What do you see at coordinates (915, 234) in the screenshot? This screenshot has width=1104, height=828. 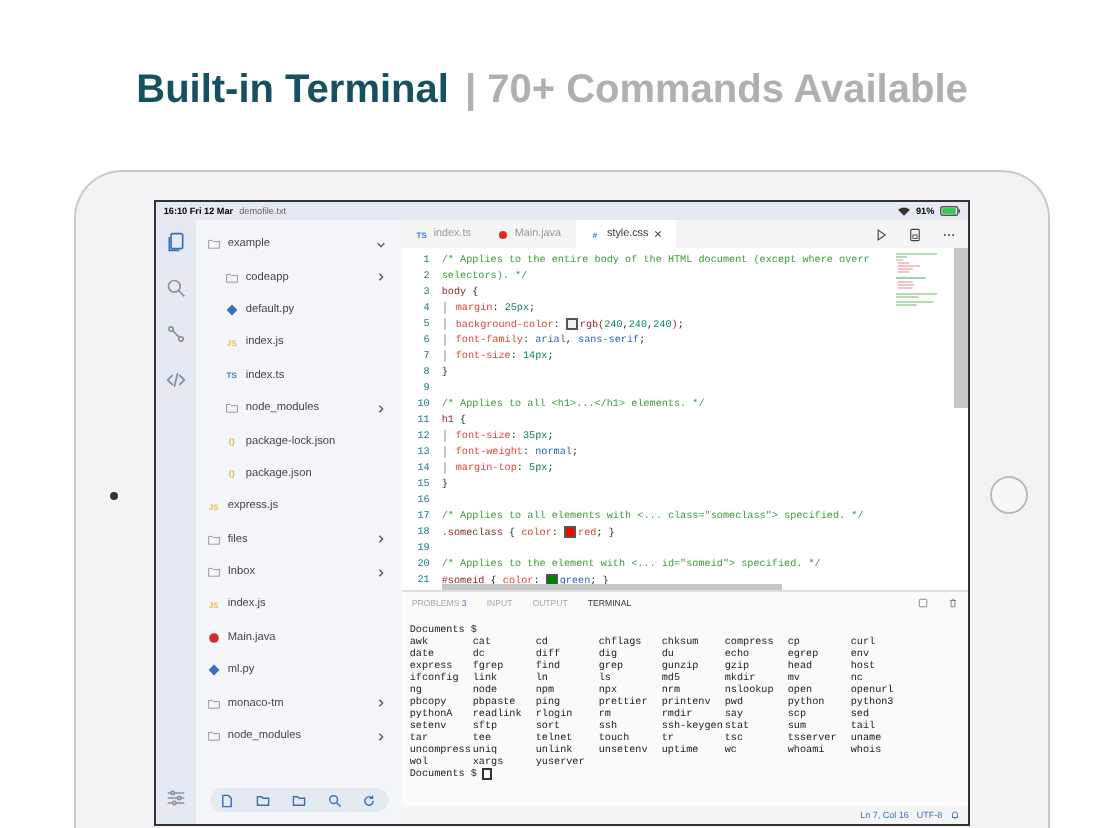 I see `save-icon` at bounding box center [915, 234].